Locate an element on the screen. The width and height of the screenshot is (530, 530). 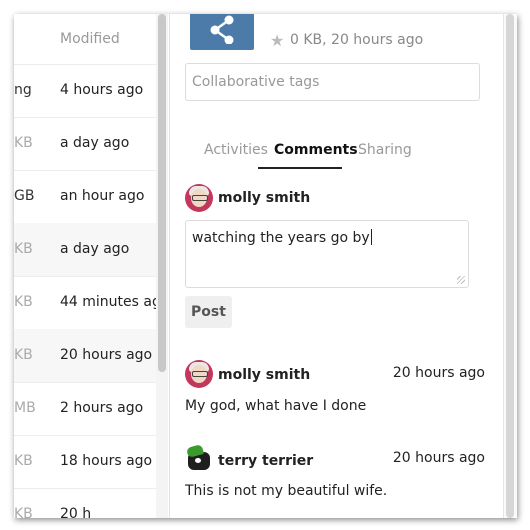
table-row: GB an hour ago is located at coordinates (85, 197).